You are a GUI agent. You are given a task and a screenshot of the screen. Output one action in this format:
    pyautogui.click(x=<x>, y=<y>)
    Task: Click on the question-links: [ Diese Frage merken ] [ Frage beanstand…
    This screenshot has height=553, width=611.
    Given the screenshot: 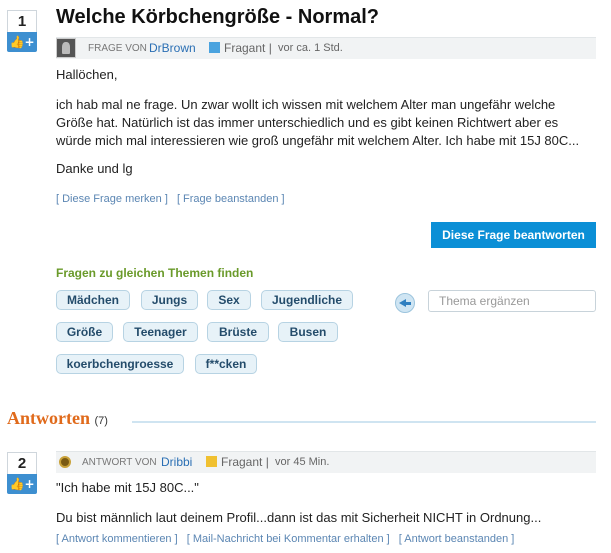 What is the action you would take?
    pyautogui.click(x=173, y=199)
    